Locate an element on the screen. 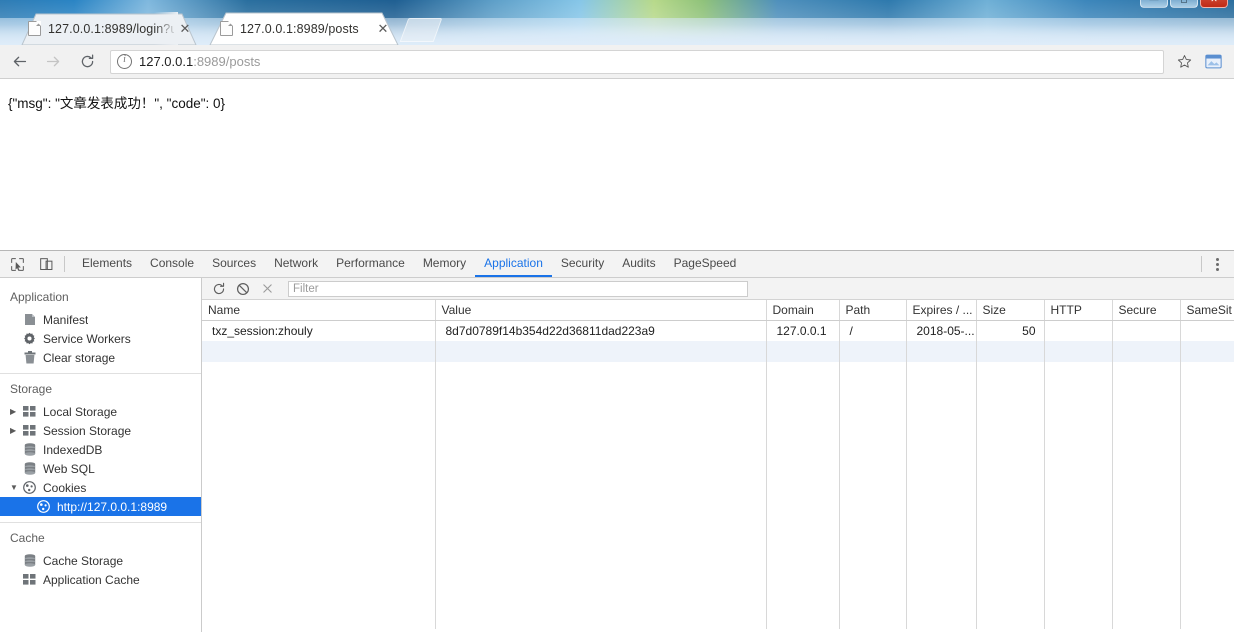 The image size is (1234, 632). toggle-device-toolbar-button is located at coordinates (46, 264).